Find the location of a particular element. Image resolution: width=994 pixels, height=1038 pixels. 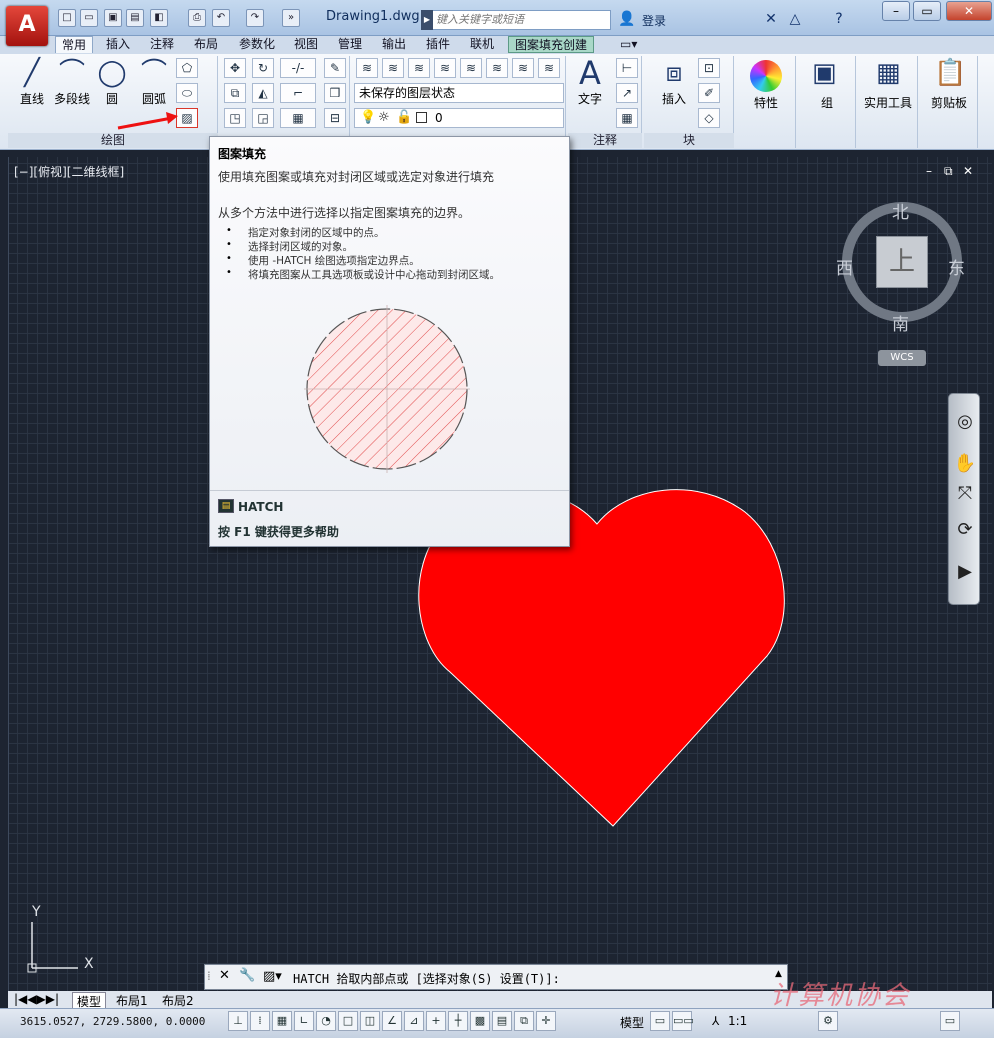

wcs-menu: WCS is located at coordinates (902, 358).